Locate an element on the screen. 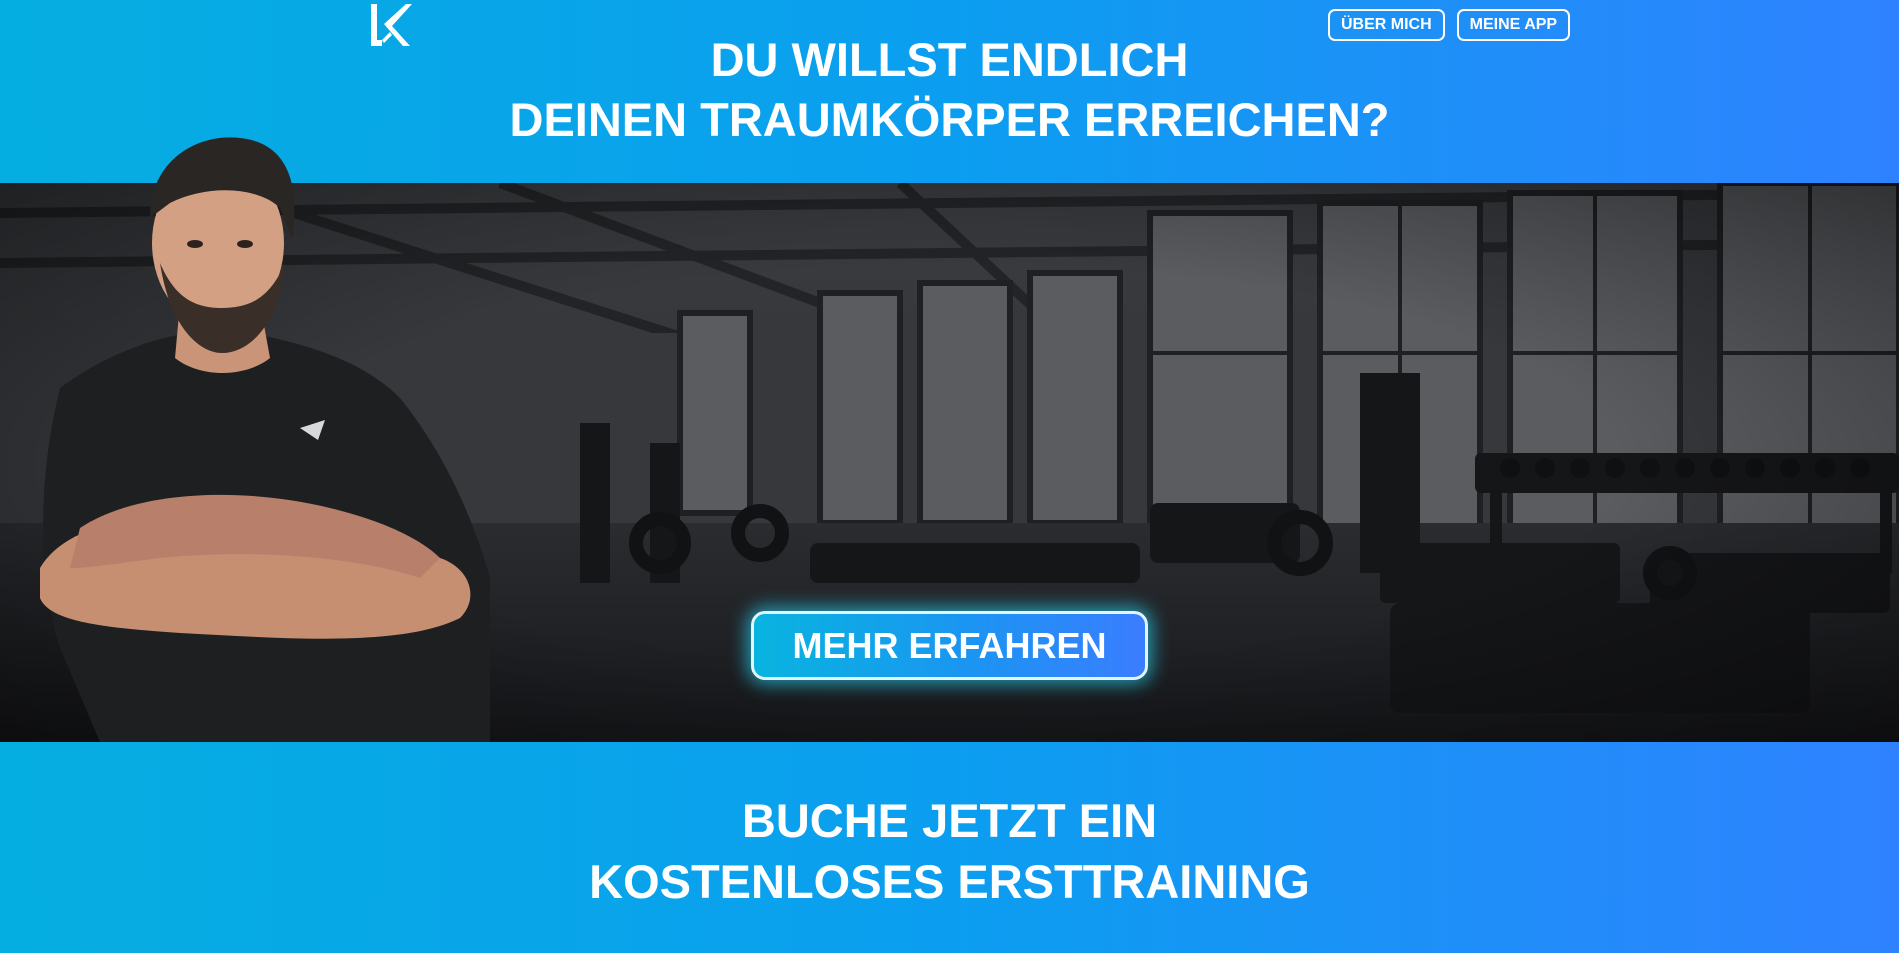 Image resolution: width=1899 pixels, height=953 pixels. booking-headline-line2: KOSTENLOSES ERSTTRAINING is located at coordinates (949, 881).